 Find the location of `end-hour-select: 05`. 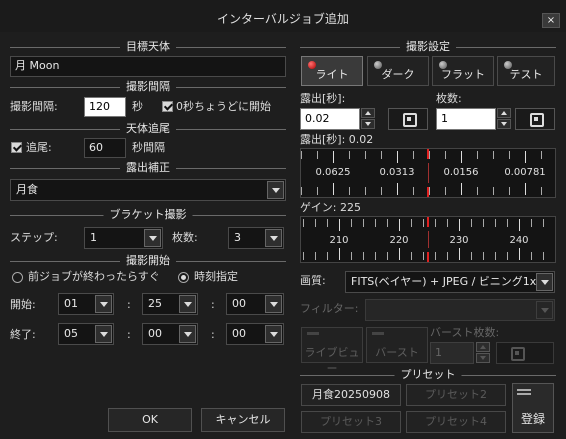

end-hour-select: 05 is located at coordinates (86, 334).